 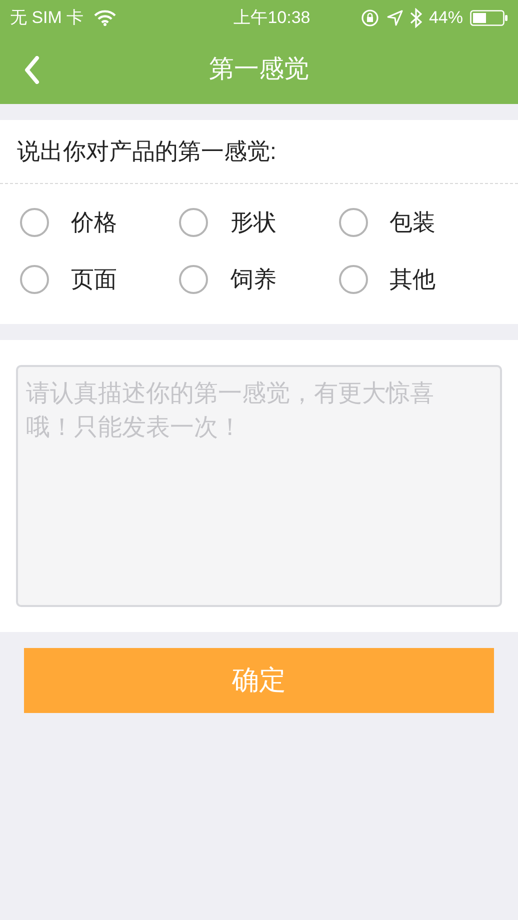 What do you see at coordinates (416, 18) in the screenshot?
I see `bluetooth-icon` at bounding box center [416, 18].